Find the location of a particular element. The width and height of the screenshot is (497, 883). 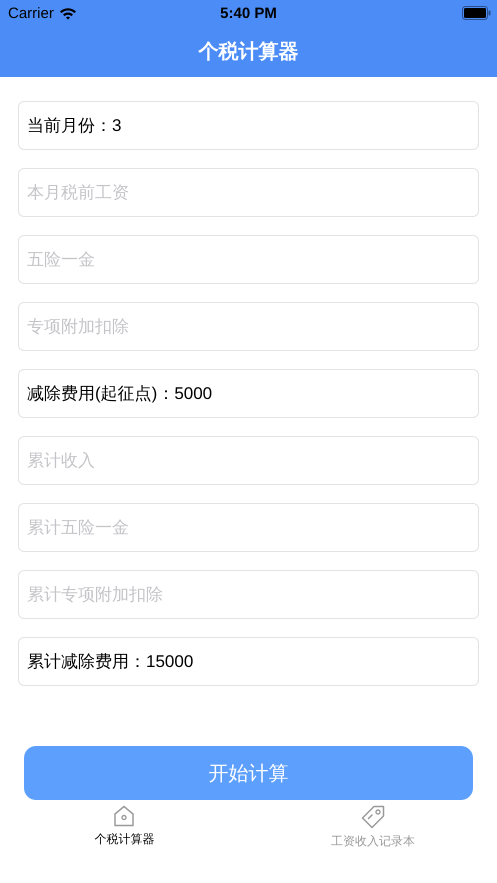

input-field: 累计专项附加扣除 is located at coordinates (248, 594).